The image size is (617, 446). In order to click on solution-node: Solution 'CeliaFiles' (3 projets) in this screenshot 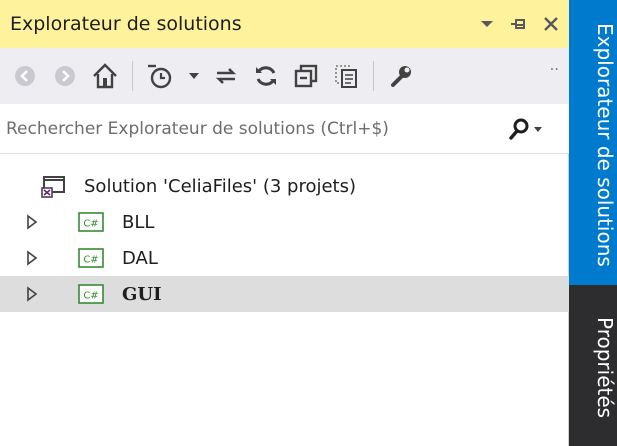, I will do `click(284, 186)`.